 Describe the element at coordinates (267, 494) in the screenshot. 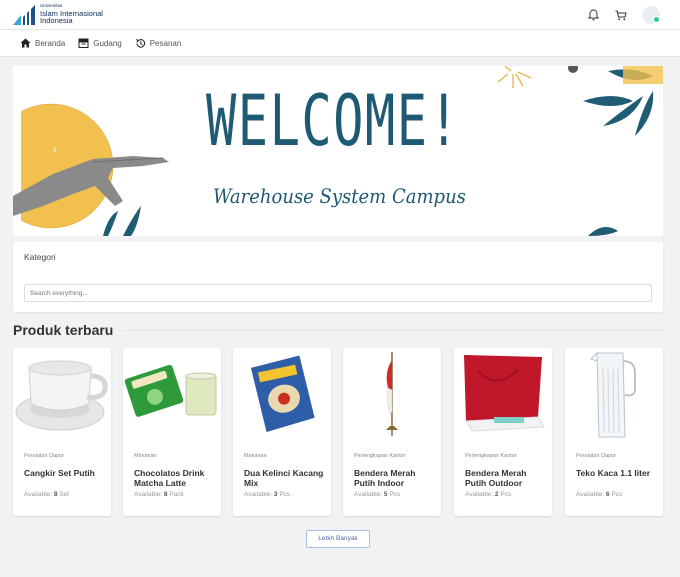

I see `product-availability: Available: 3 Pcs` at that location.